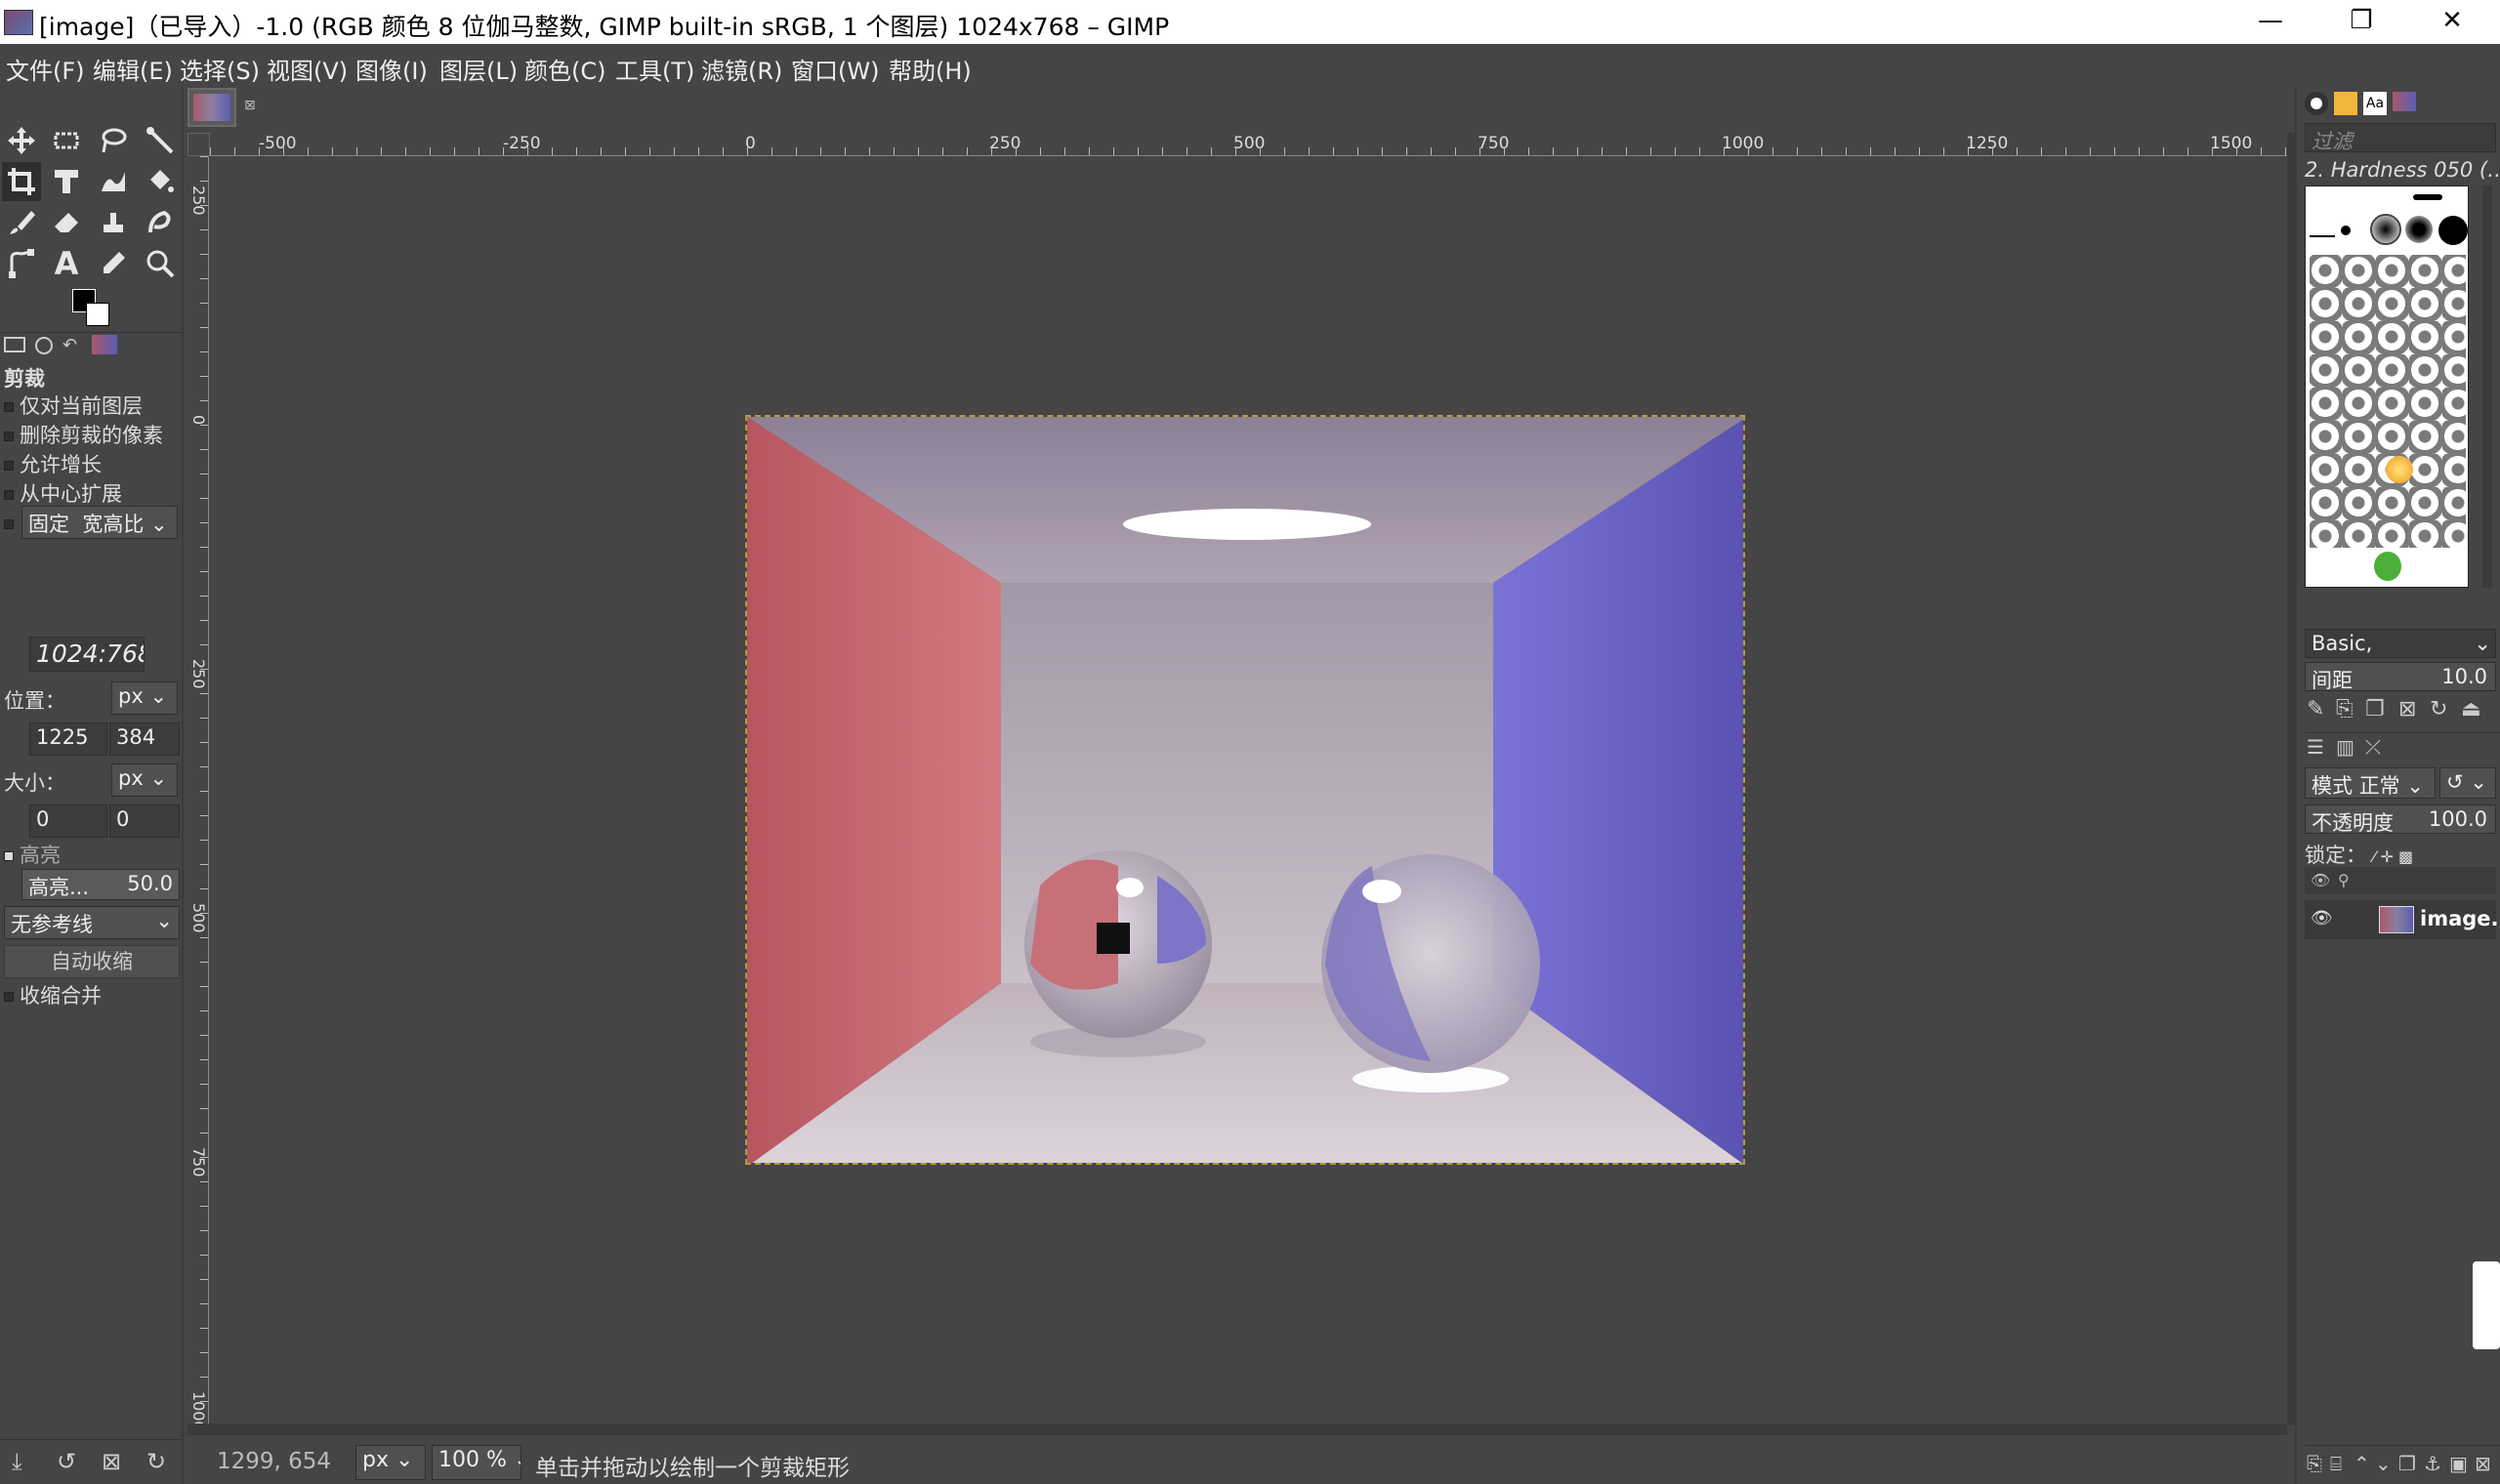  Describe the element at coordinates (2291, 779) in the screenshot. I see `vertical-scrollbar` at that location.